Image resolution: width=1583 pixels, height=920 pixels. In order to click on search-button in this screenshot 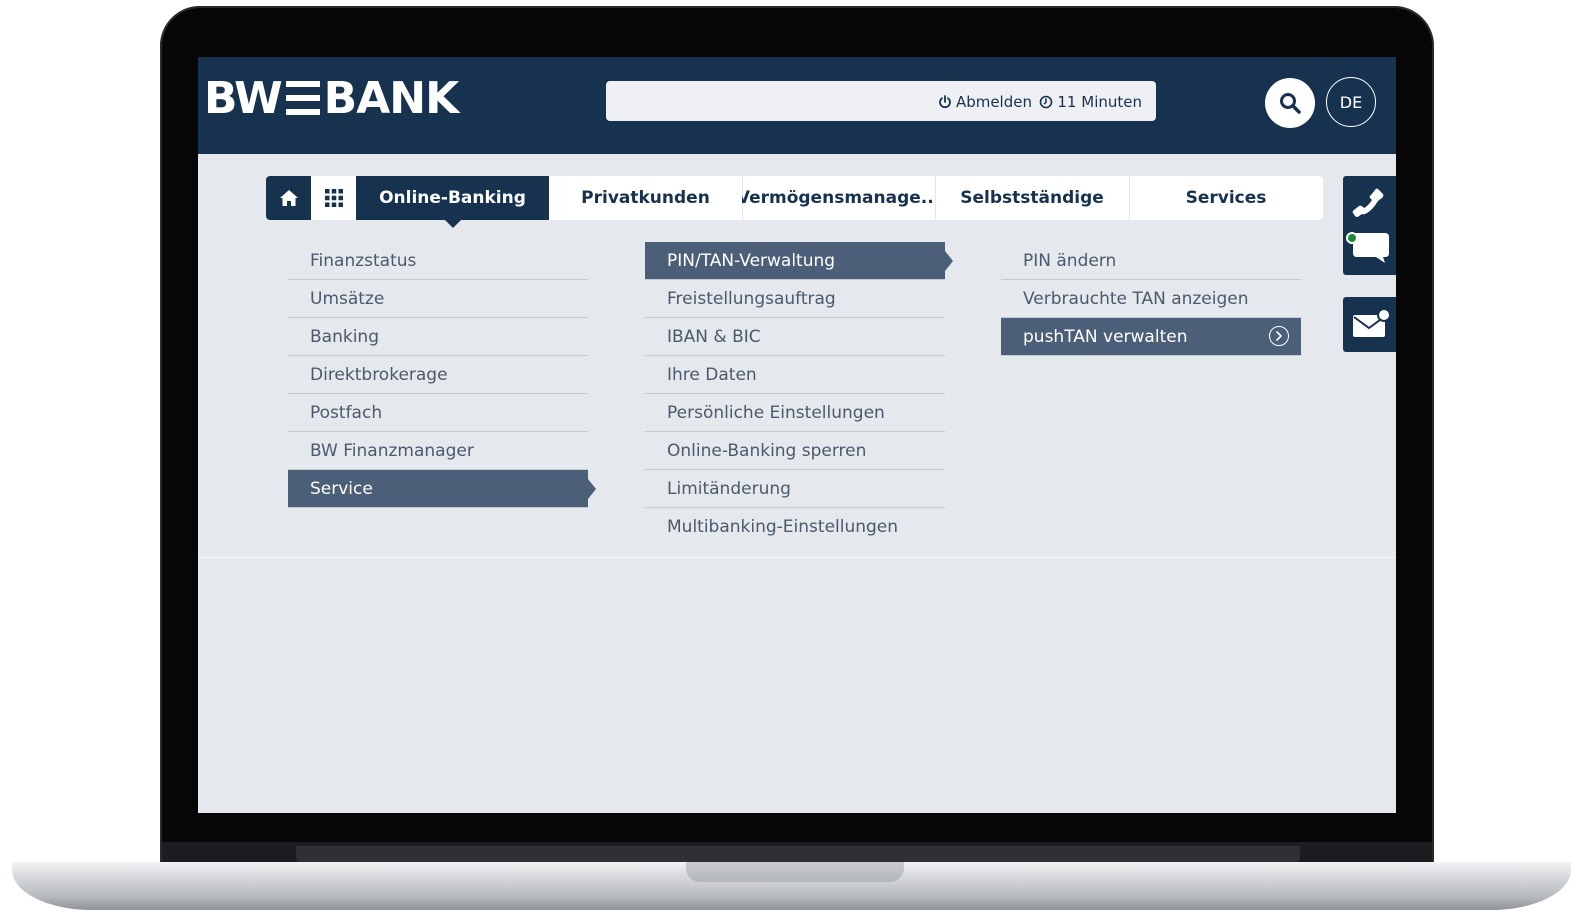, I will do `click(1290, 103)`.